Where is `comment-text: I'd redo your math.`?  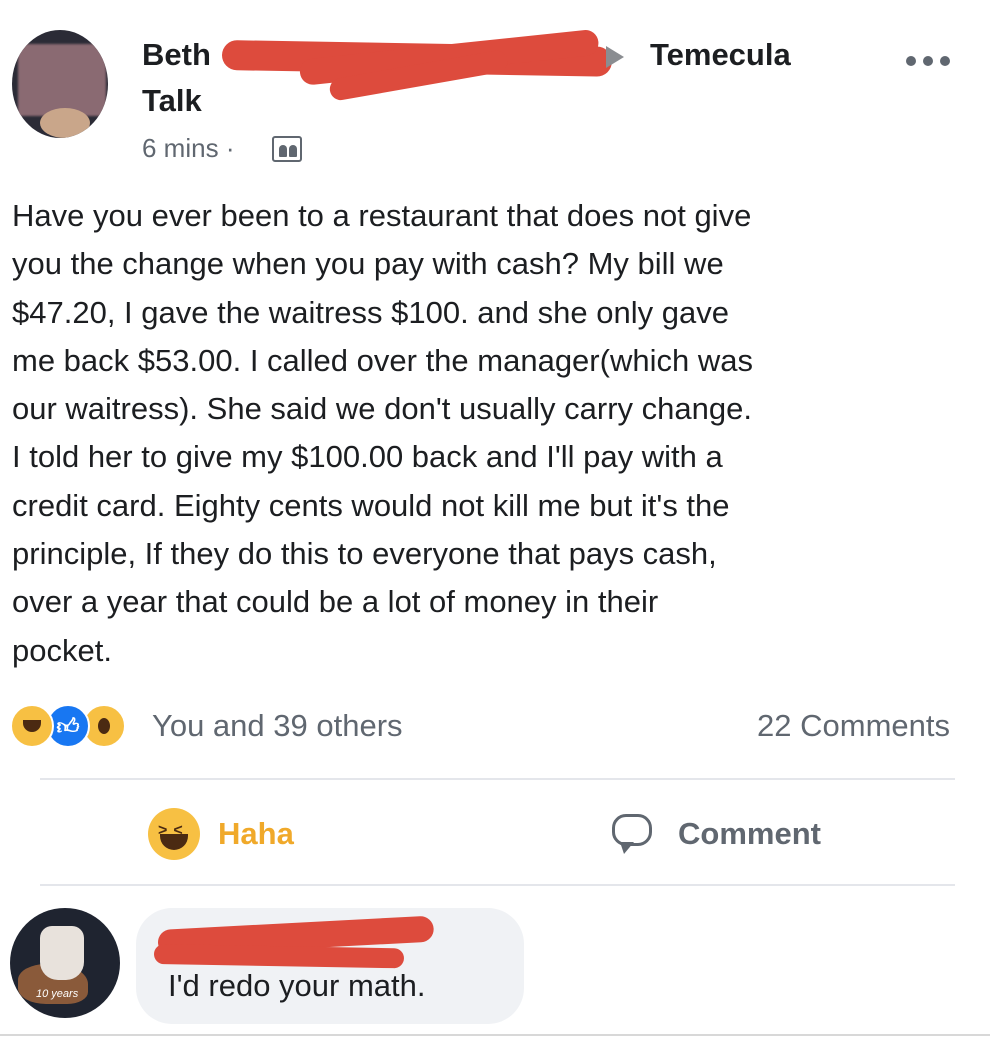
comment-text: I'd redo your math. is located at coordinates (297, 985).